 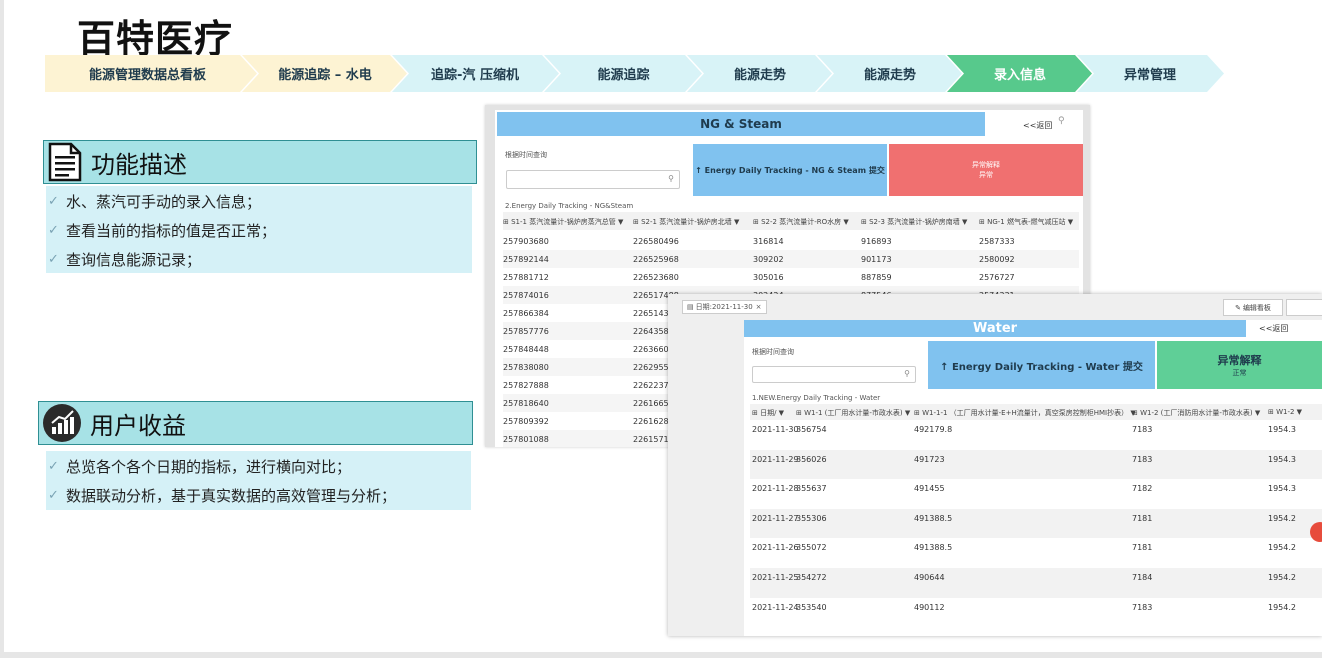 What do you see at coordinates (907, 373) in the screenshot?
I see `search-icon: ⚲` at bounding box center [907, 373].